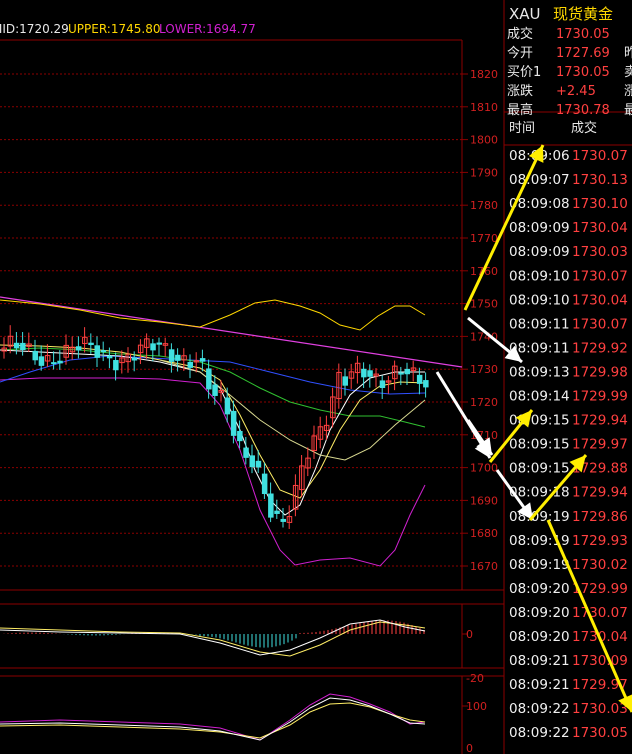  What do you see at coordinates (539, 372) in the screenshot?
I see `tick-row-time: 08:09:13` at bounding box center [539, 372].